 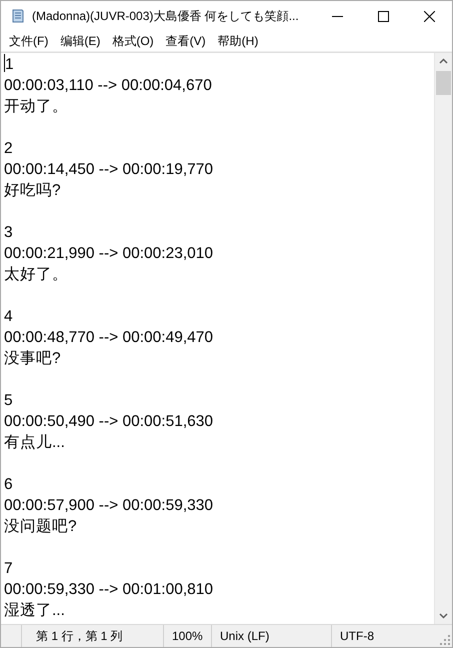 What do you see at coordinates (443, 83) in the screenshot?
I see `scrollbar-thumb` at bounding box center [443, 83].